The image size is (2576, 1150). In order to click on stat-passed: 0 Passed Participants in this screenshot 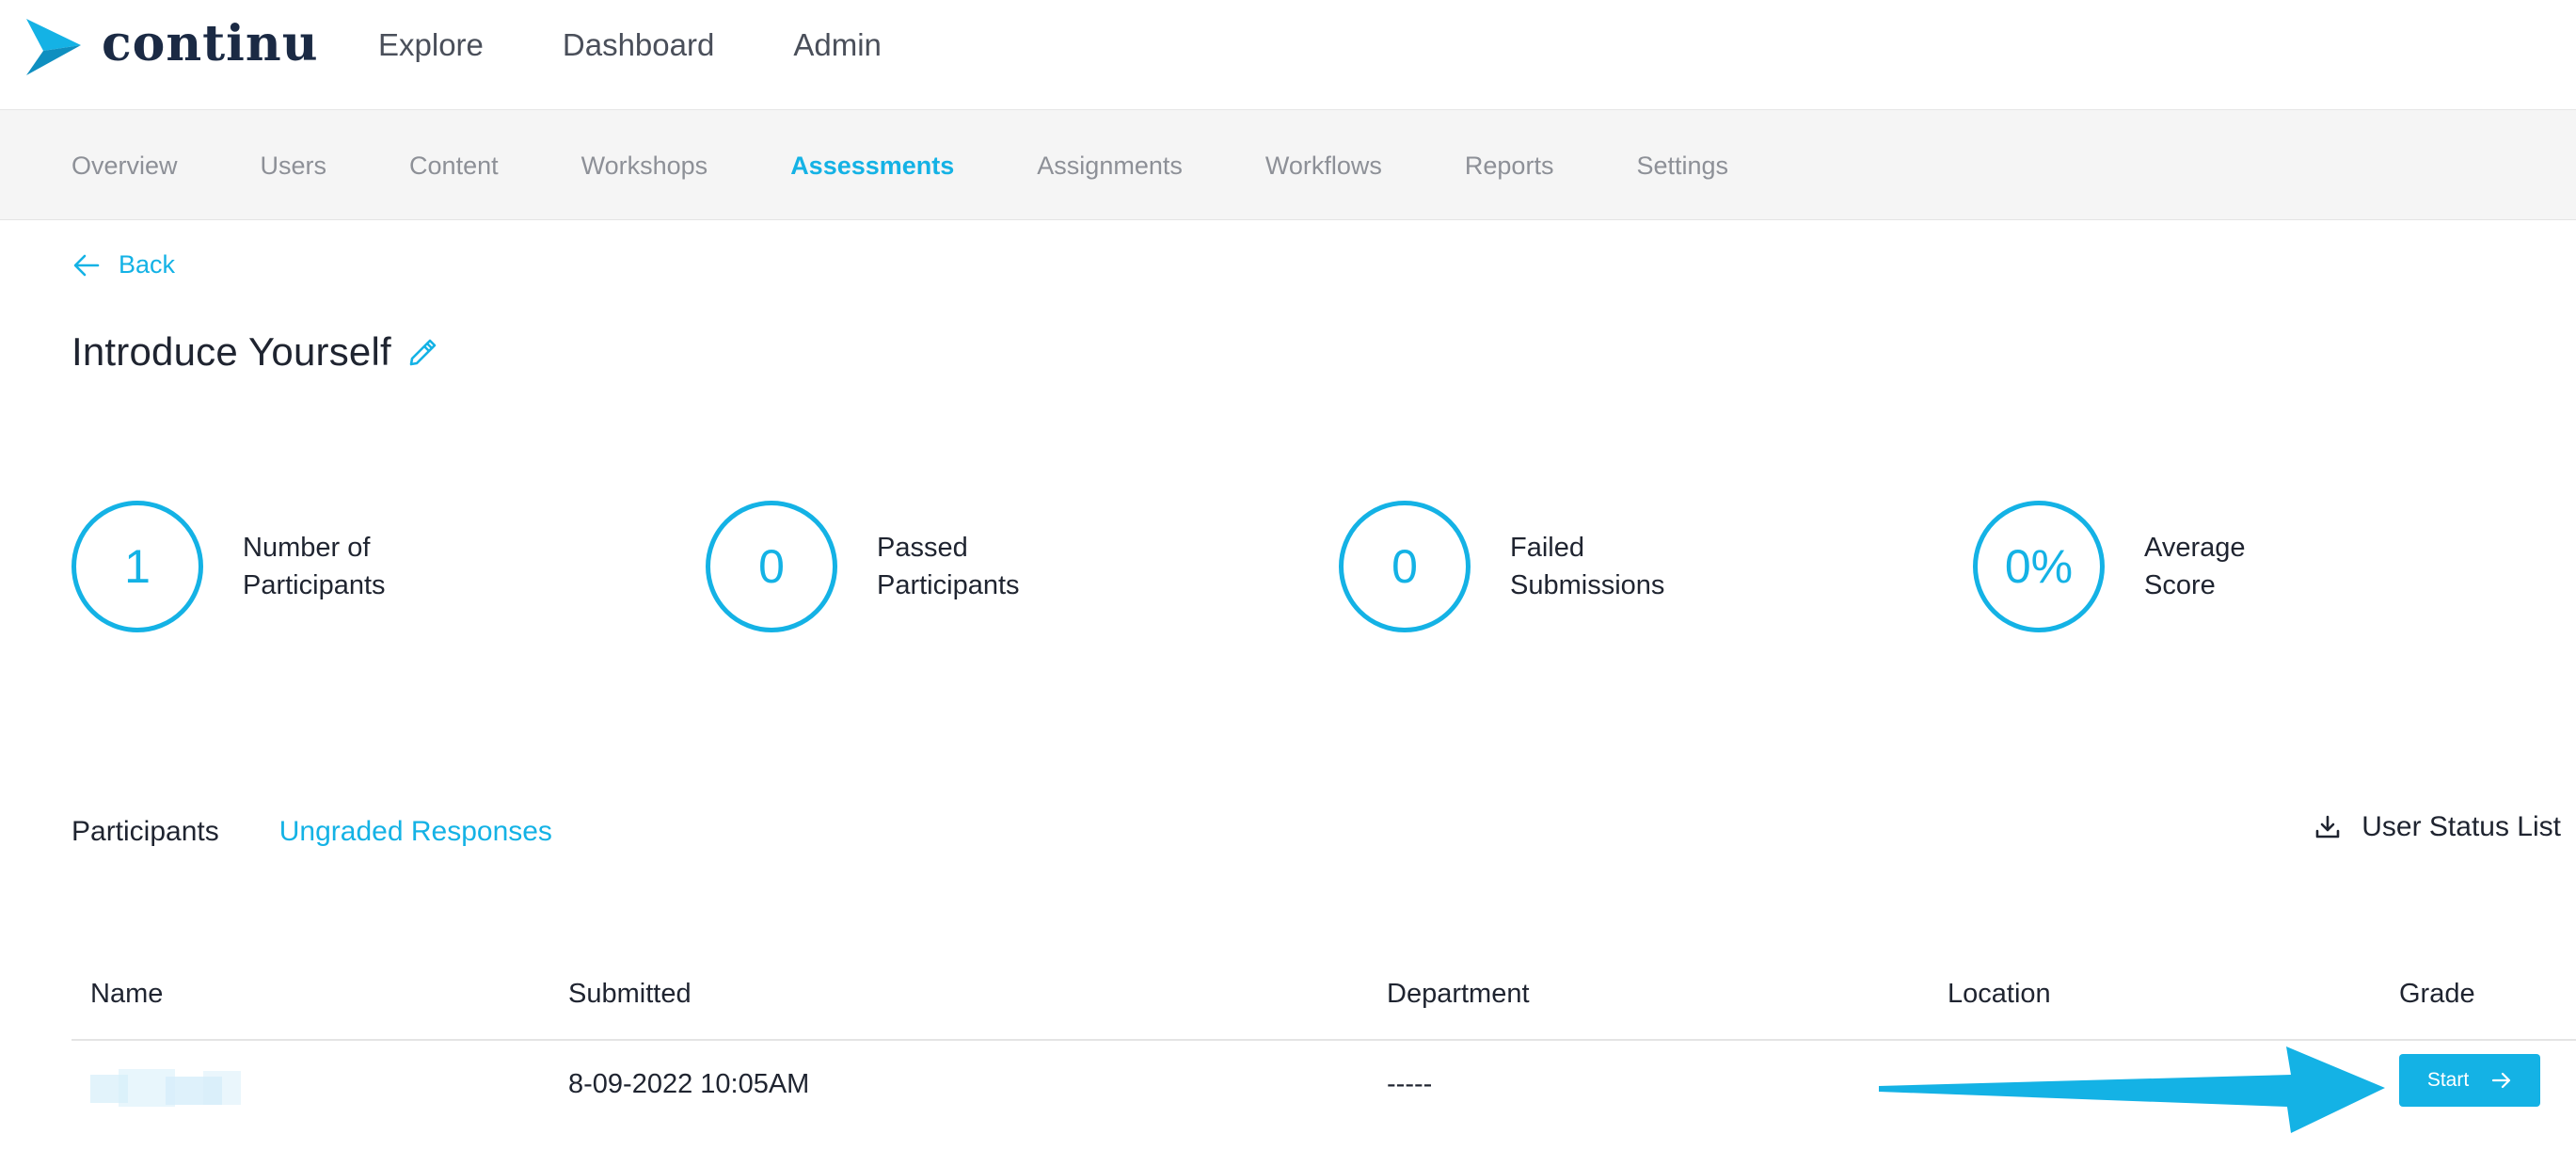, I will do `click(895, 566)`.